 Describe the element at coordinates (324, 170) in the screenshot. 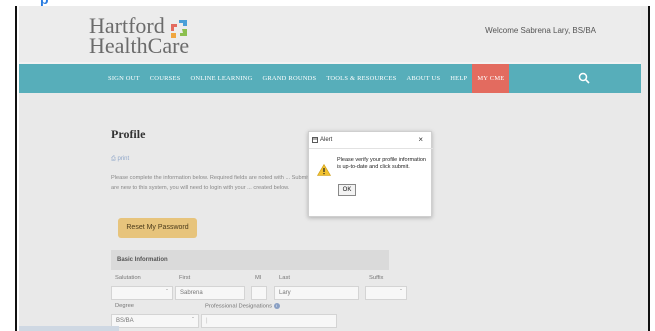

I see `warning-icon` at that location.